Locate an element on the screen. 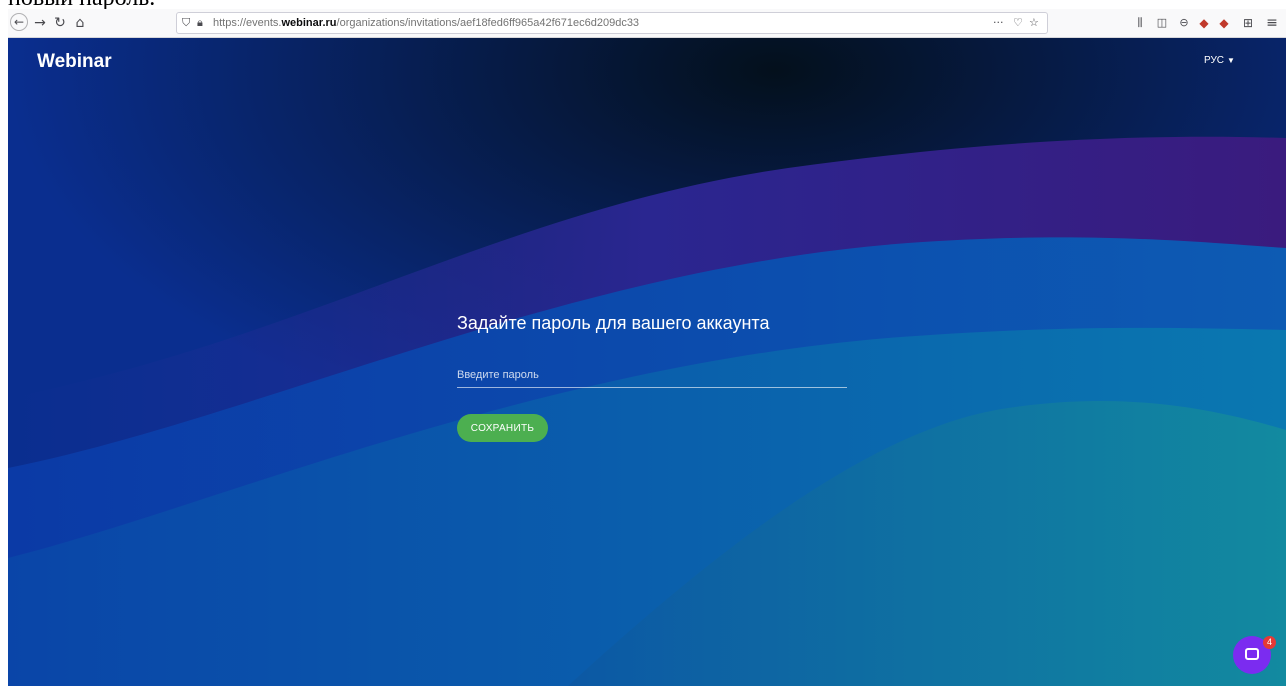  account-icon: ⊖ is located at coordinates (1184, 23).